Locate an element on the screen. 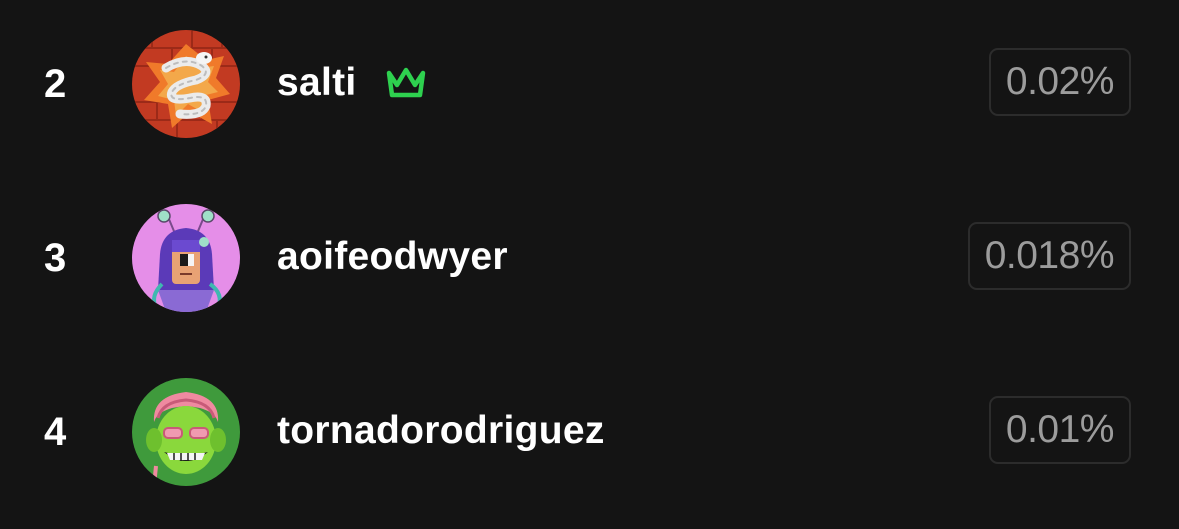  username: aoifeodwyer is located at coordinates (392, 257).